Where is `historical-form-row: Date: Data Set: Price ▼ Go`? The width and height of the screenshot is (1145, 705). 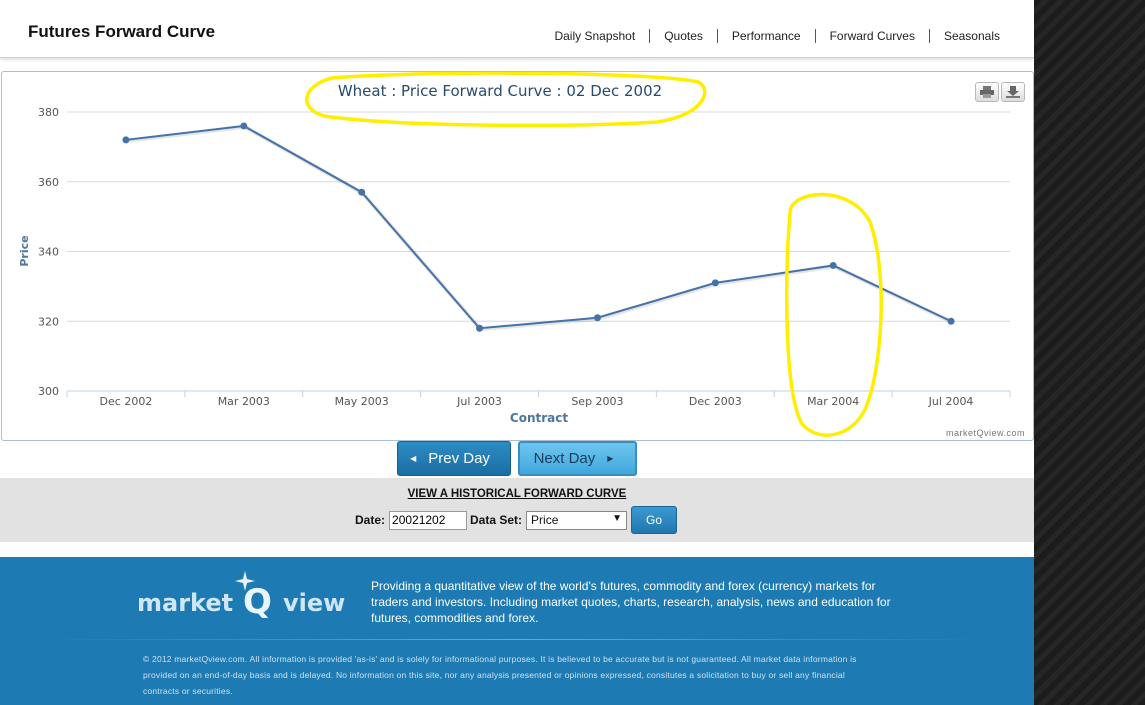
historical-form-row: Date: Data Set: Price ▼ Go is located at coordinates (516, 520).